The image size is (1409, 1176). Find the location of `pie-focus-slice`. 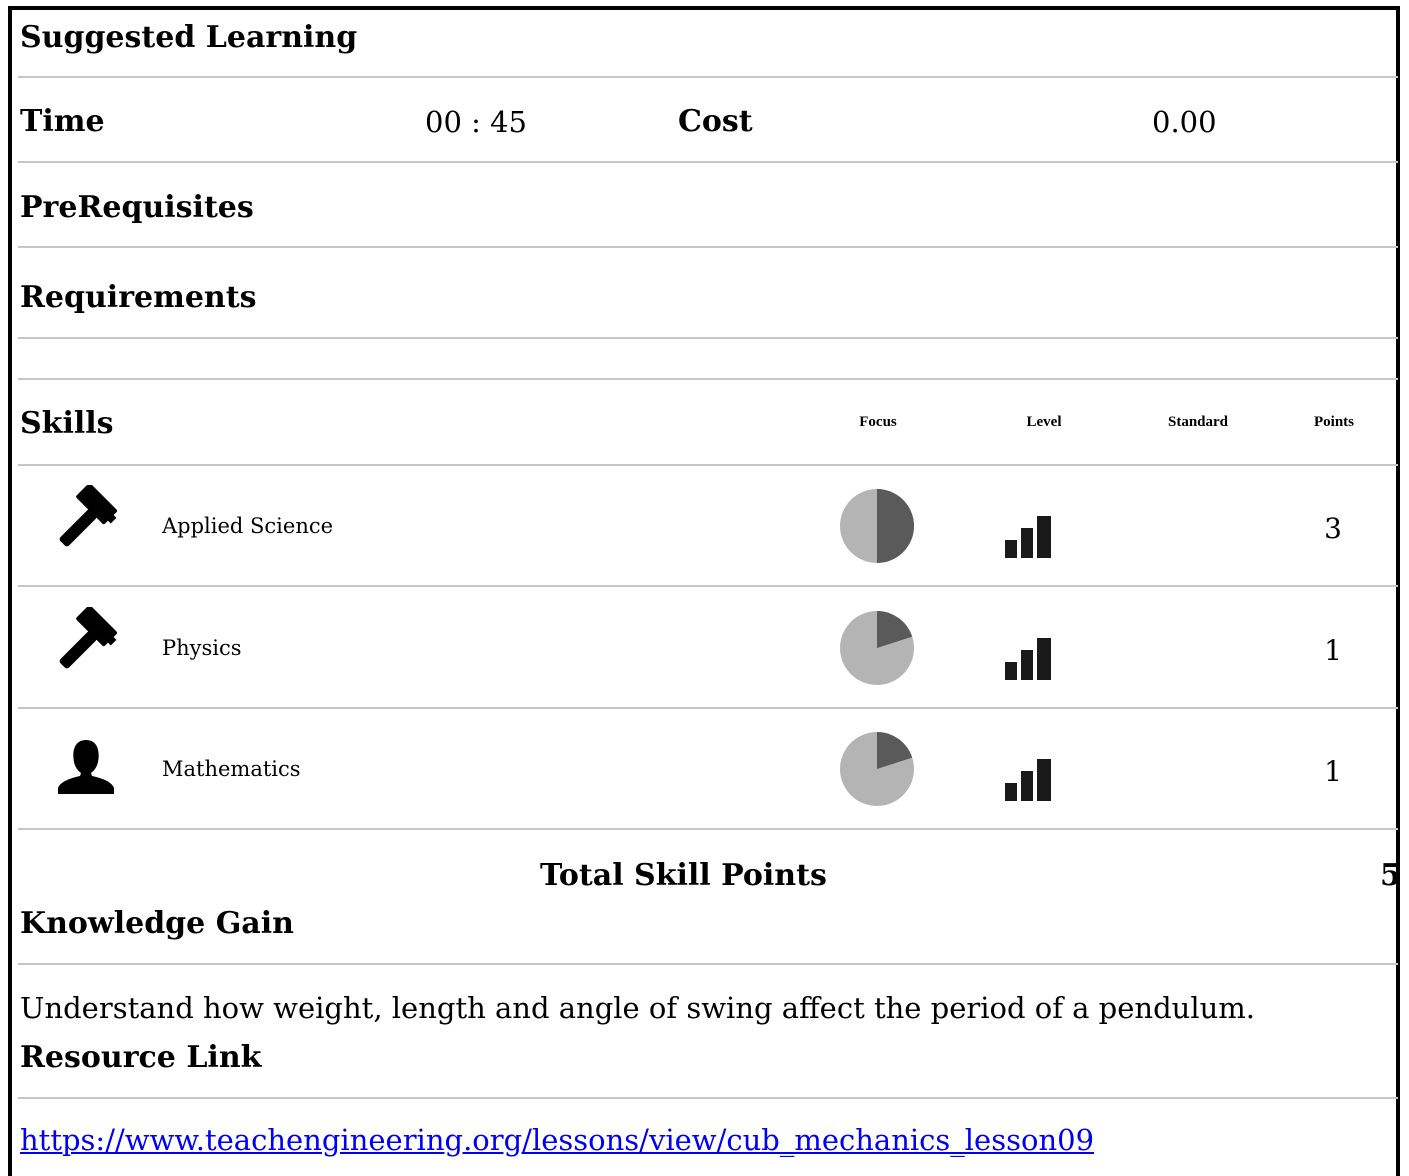

pie-focus-slice is located at coordinates (895, 526).